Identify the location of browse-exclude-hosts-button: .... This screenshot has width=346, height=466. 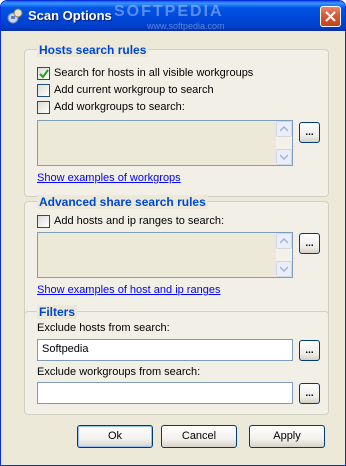
(309, 350).